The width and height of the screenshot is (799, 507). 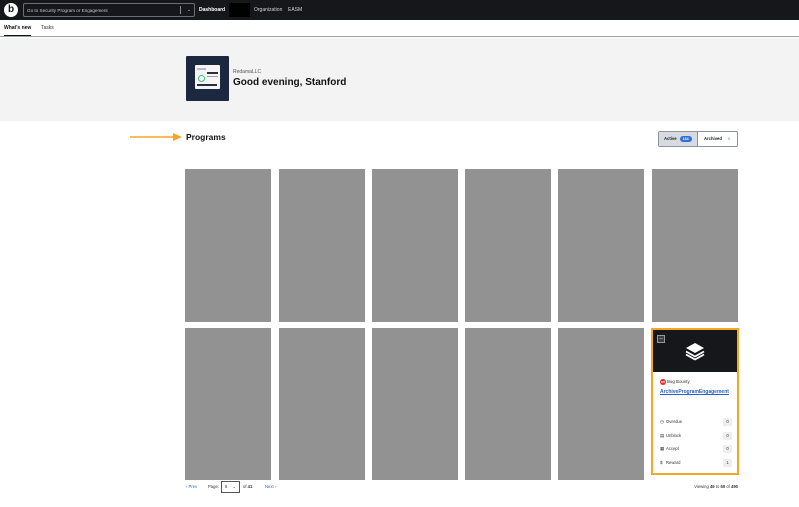 What do you see at coordinates (226, 486) in the screenshot?
I see `page-select-value: 5` at bounding box center [226, 486].